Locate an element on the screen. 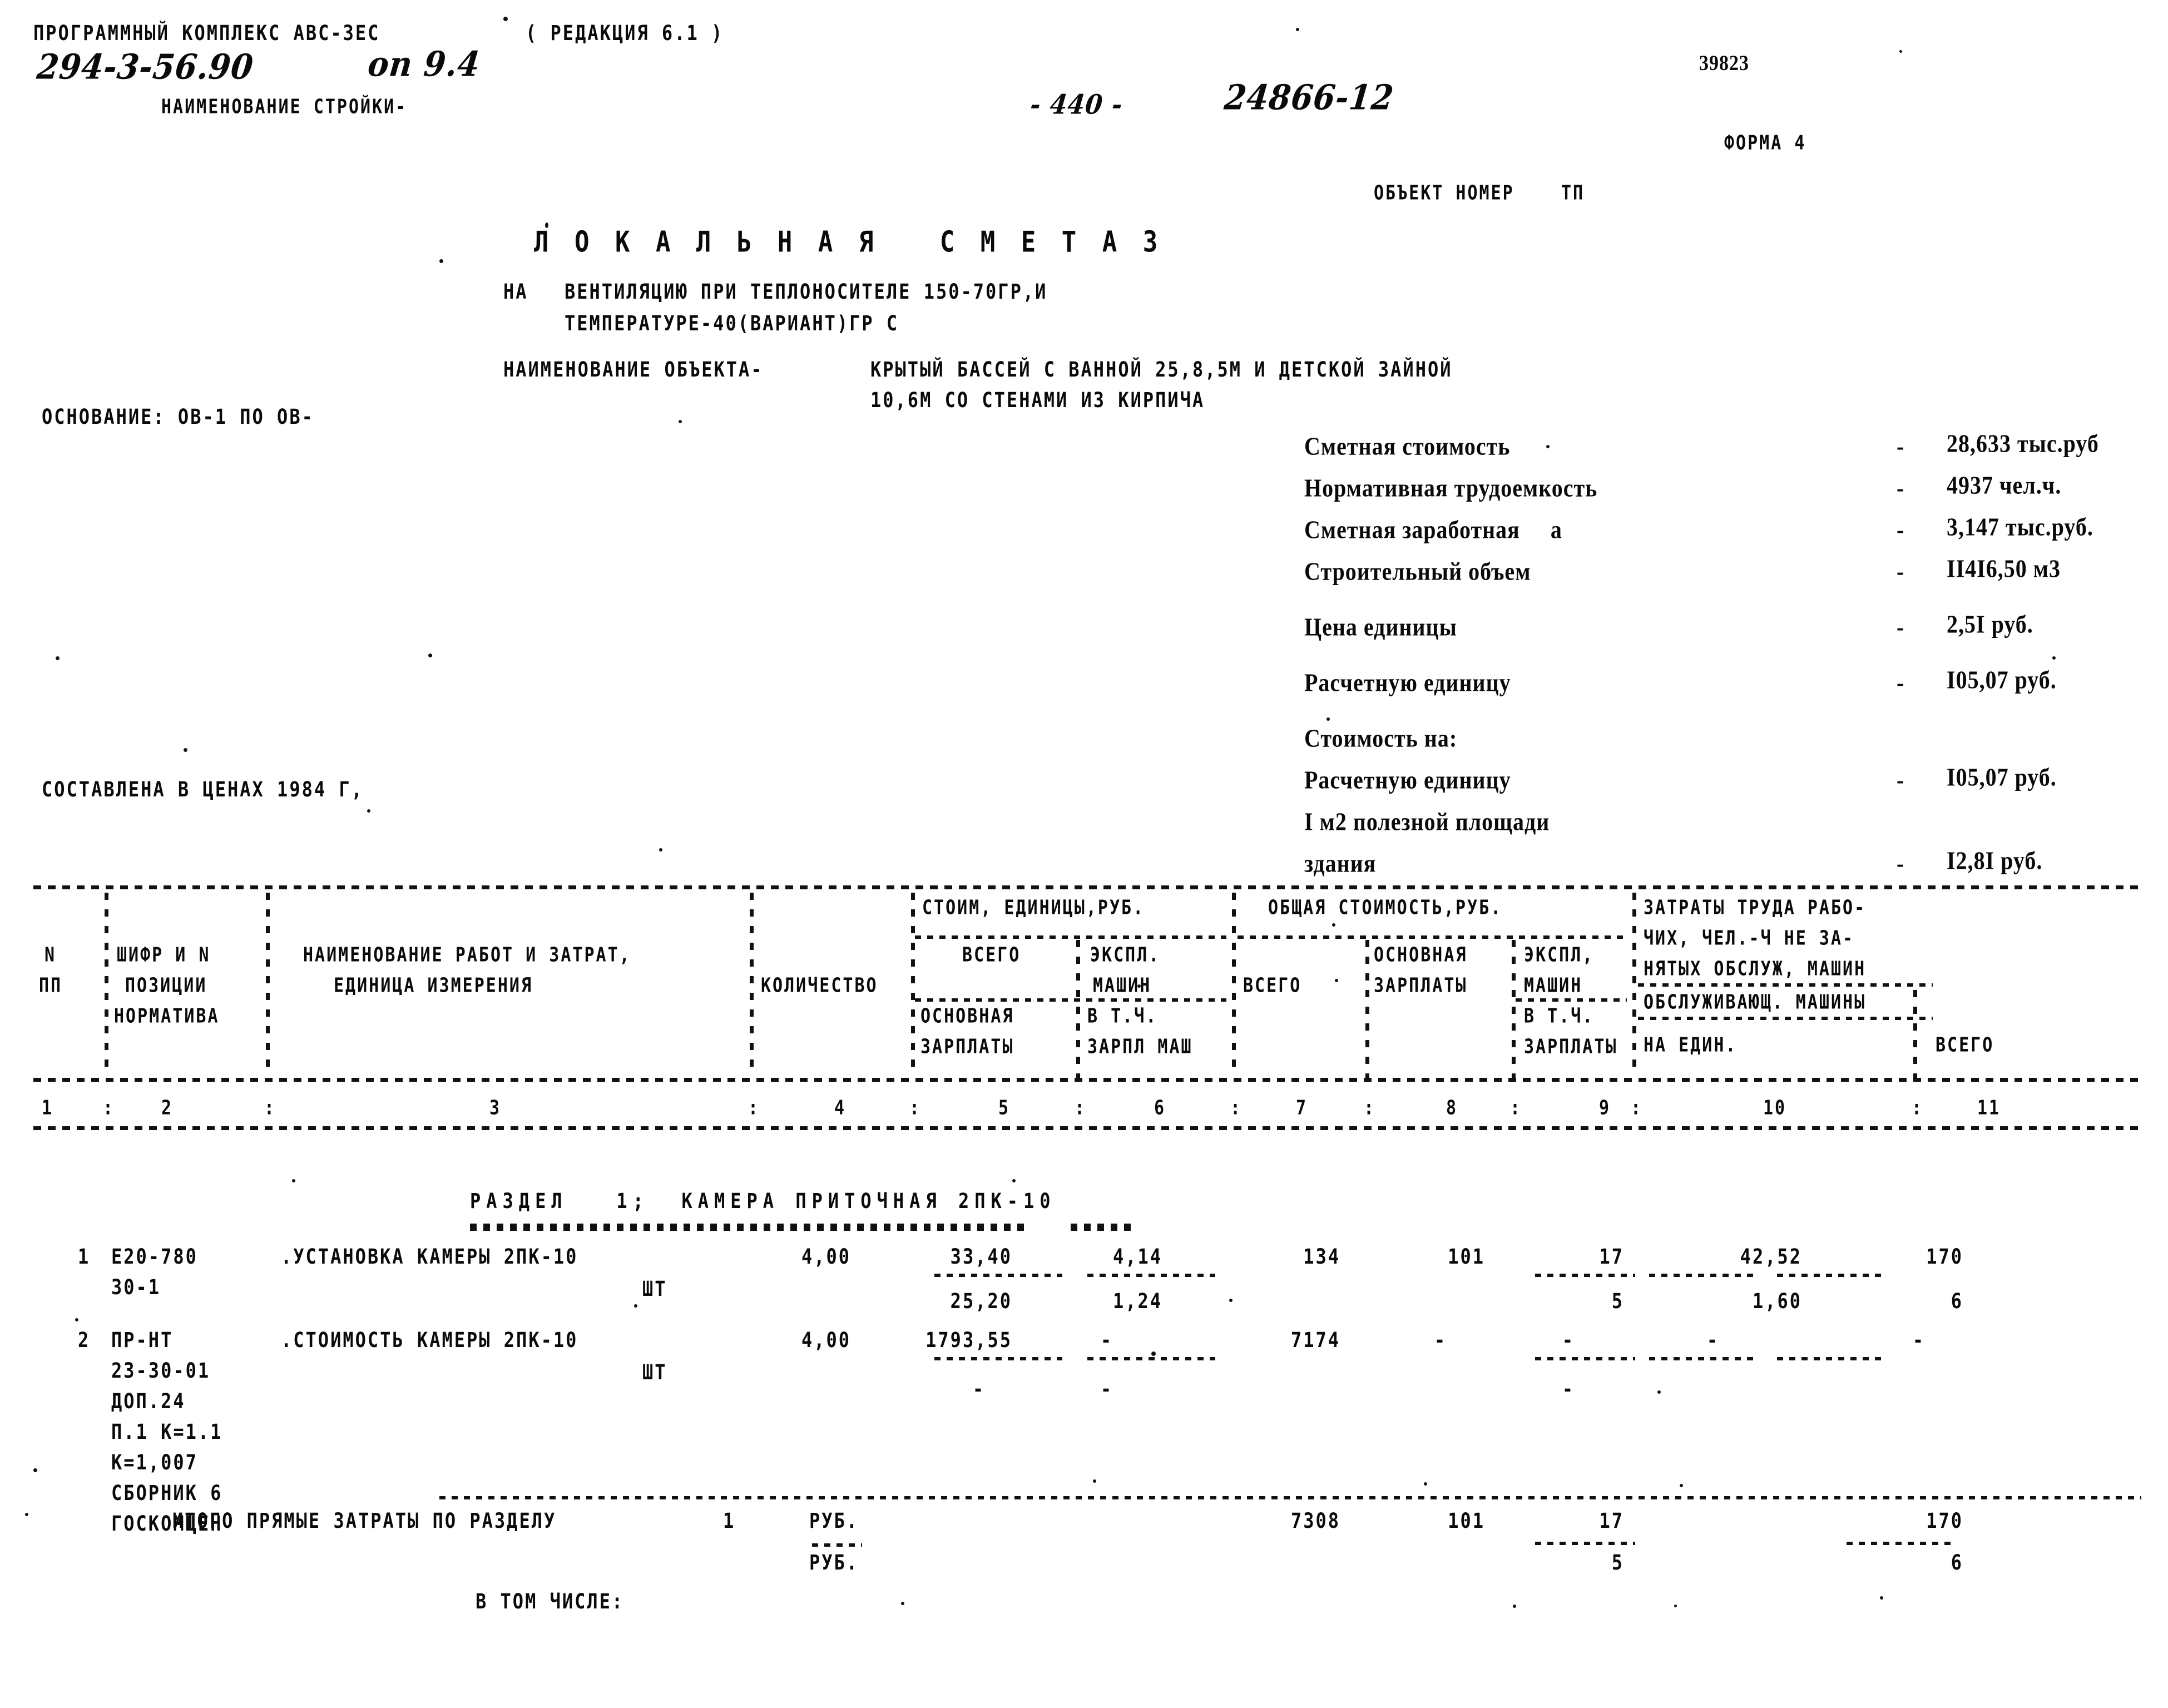  row-1-cipher-l2: 30-1 is located at coordinates (136, 1287).